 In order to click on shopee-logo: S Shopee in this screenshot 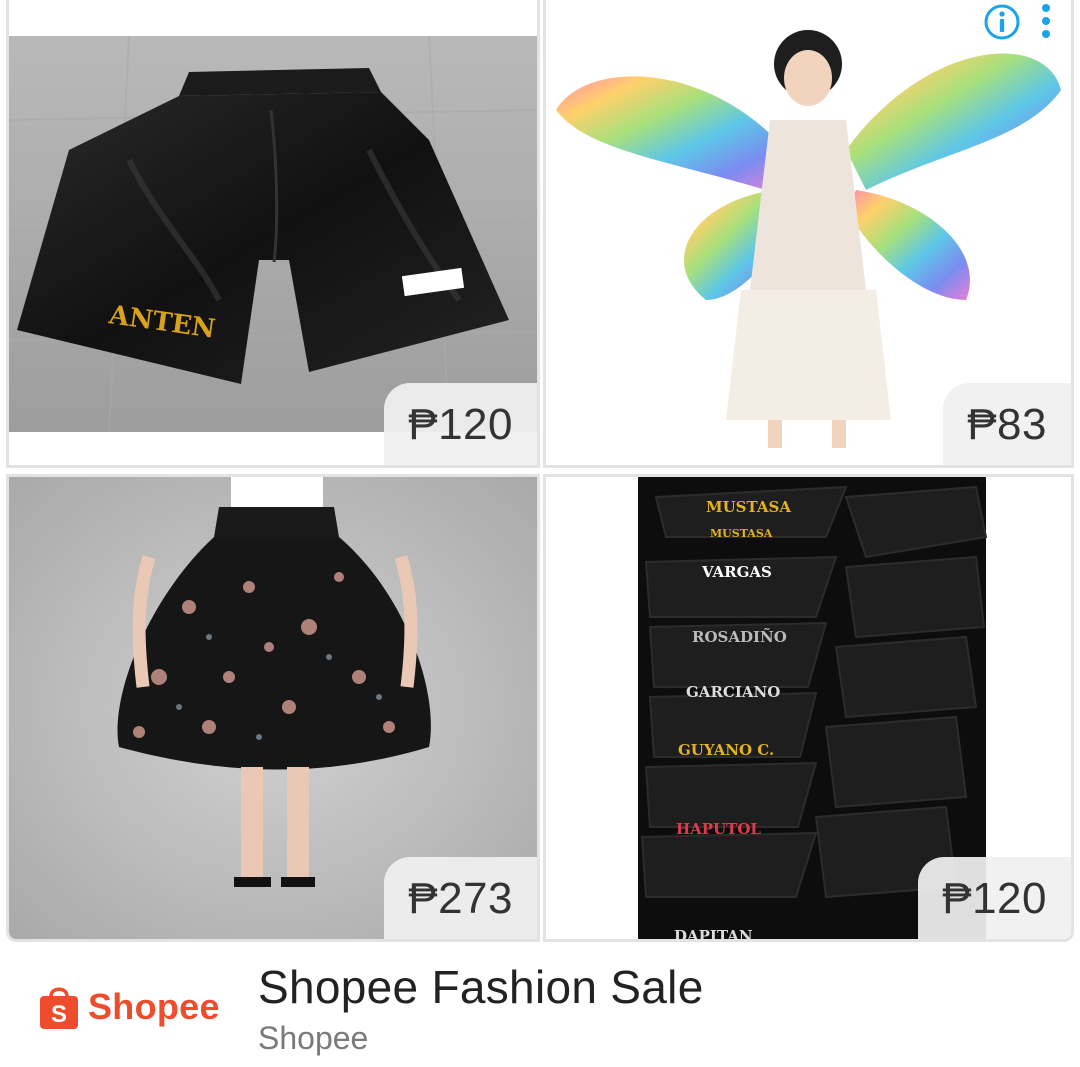, I will do `click(129, 1007)`.